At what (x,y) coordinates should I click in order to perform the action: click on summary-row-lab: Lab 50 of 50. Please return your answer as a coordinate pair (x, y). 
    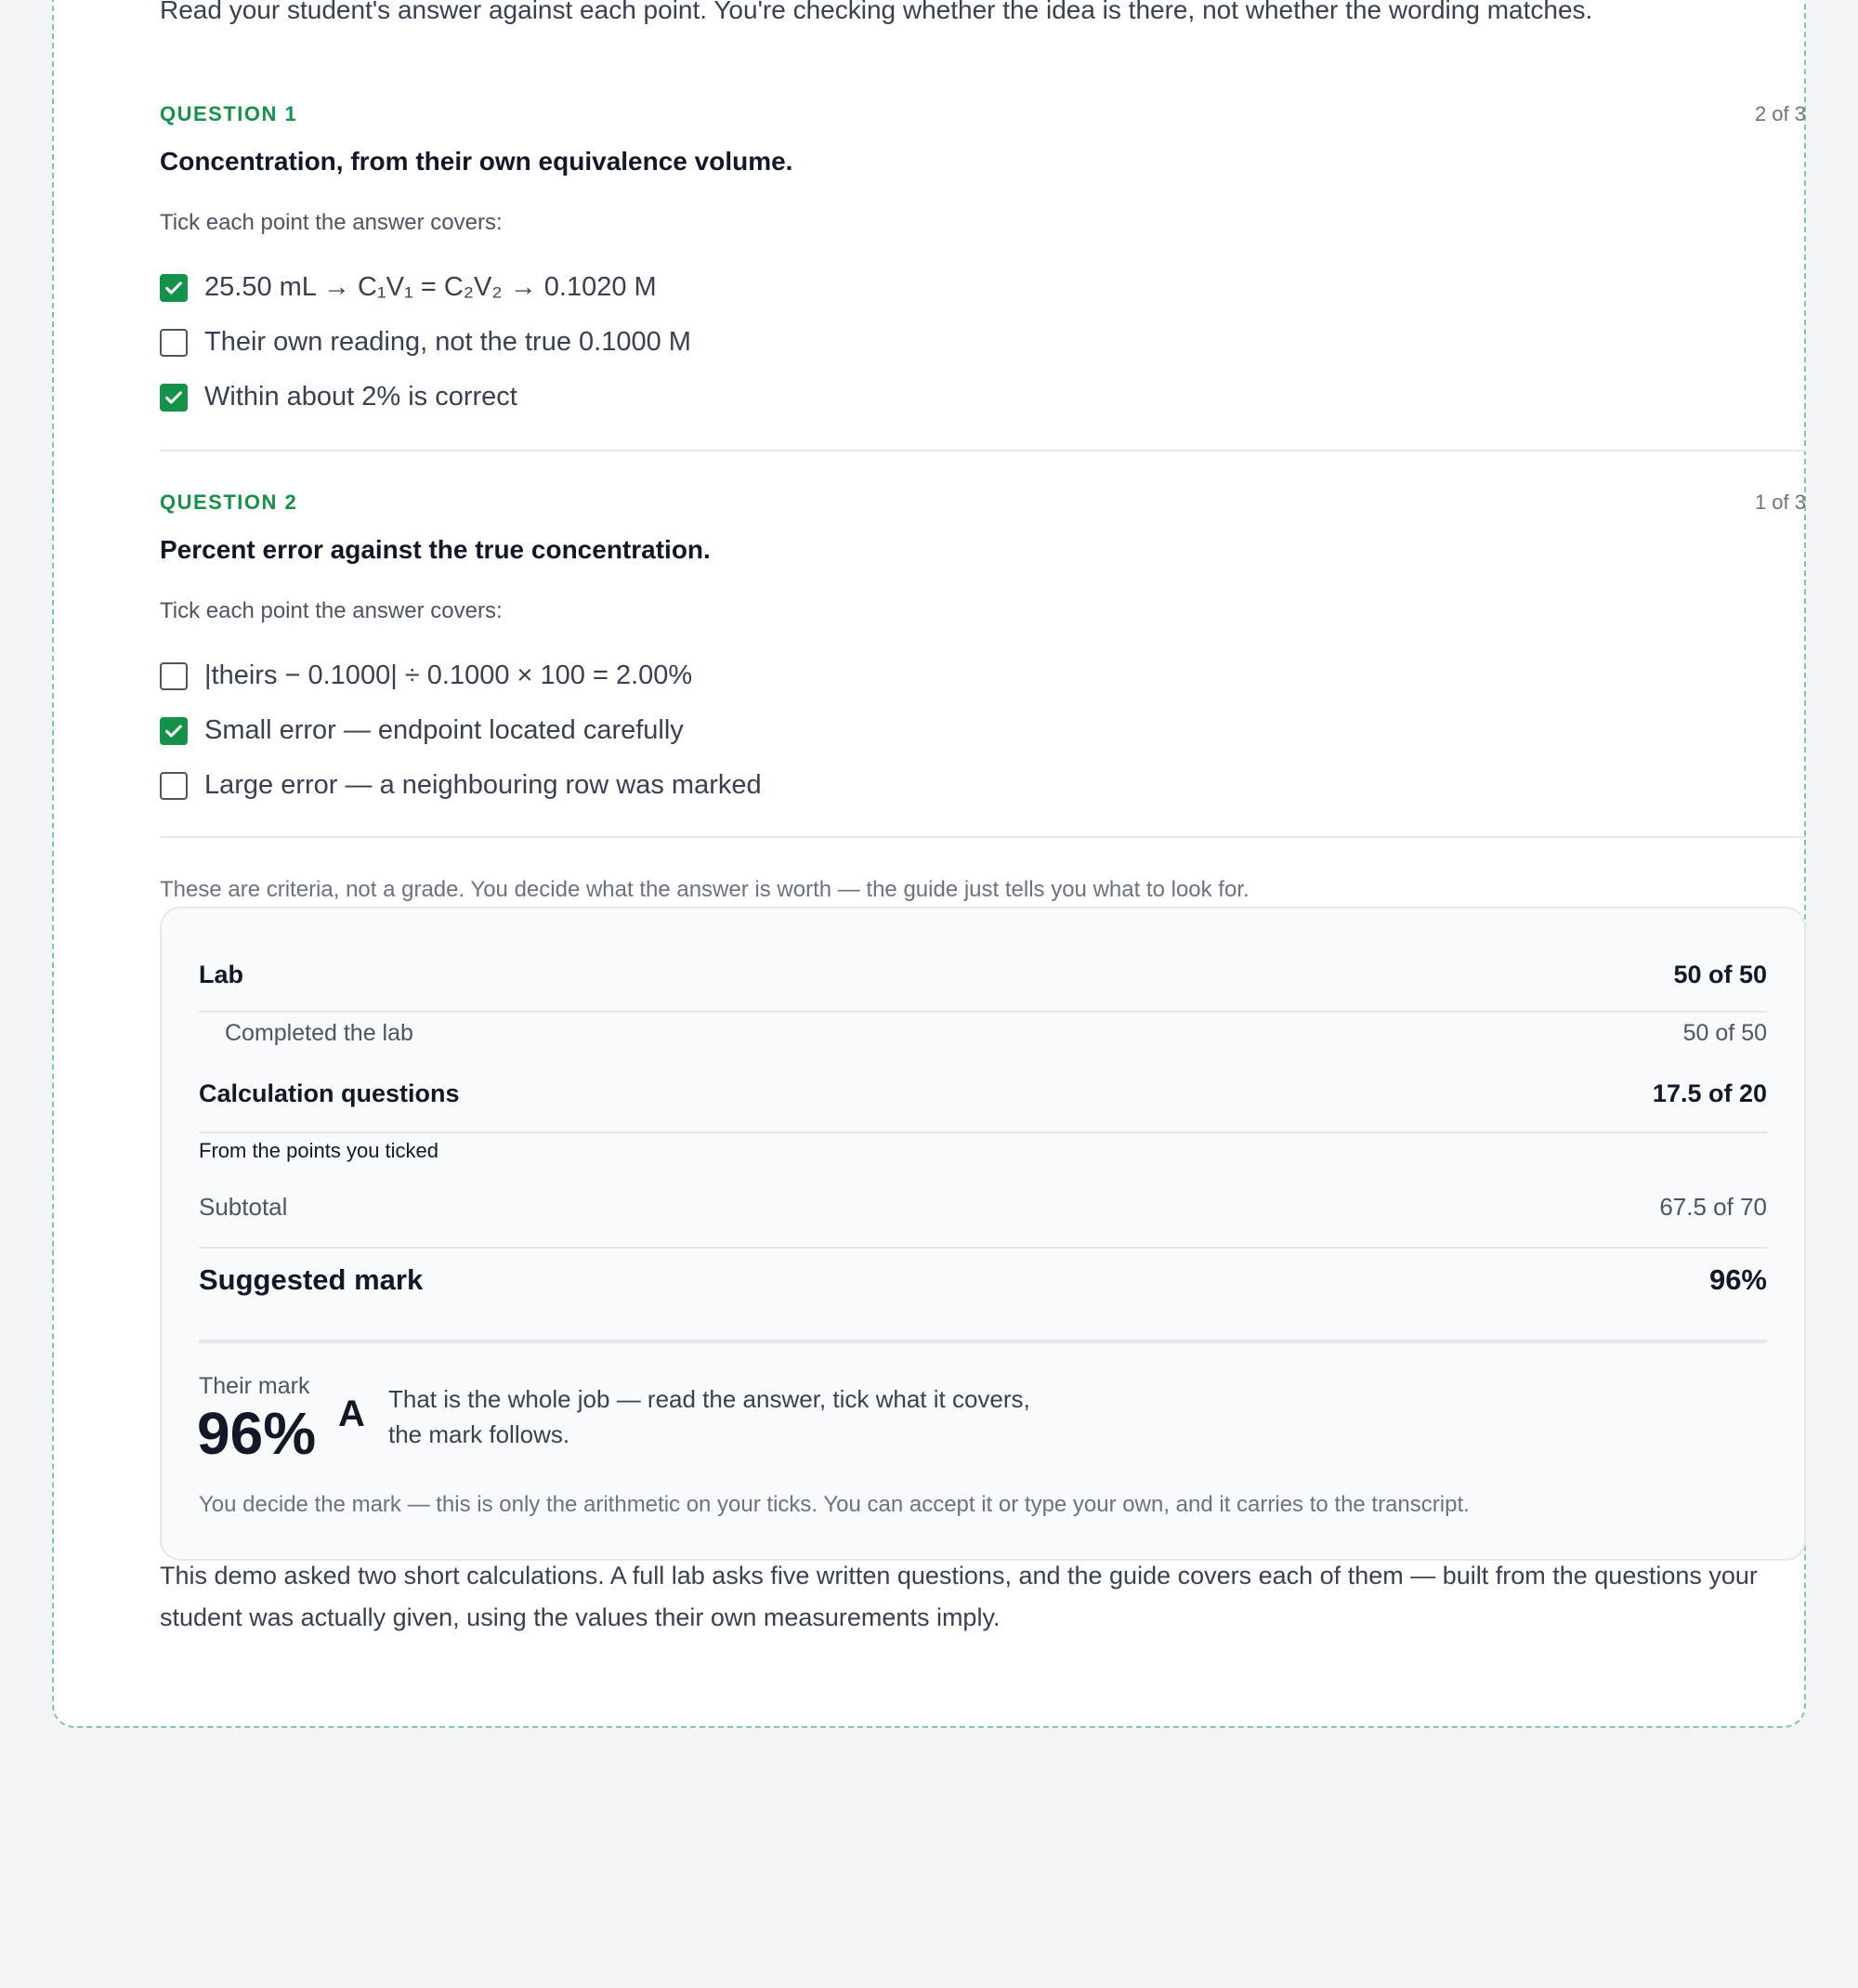
    Looking at the image, I should click on (983, 975).